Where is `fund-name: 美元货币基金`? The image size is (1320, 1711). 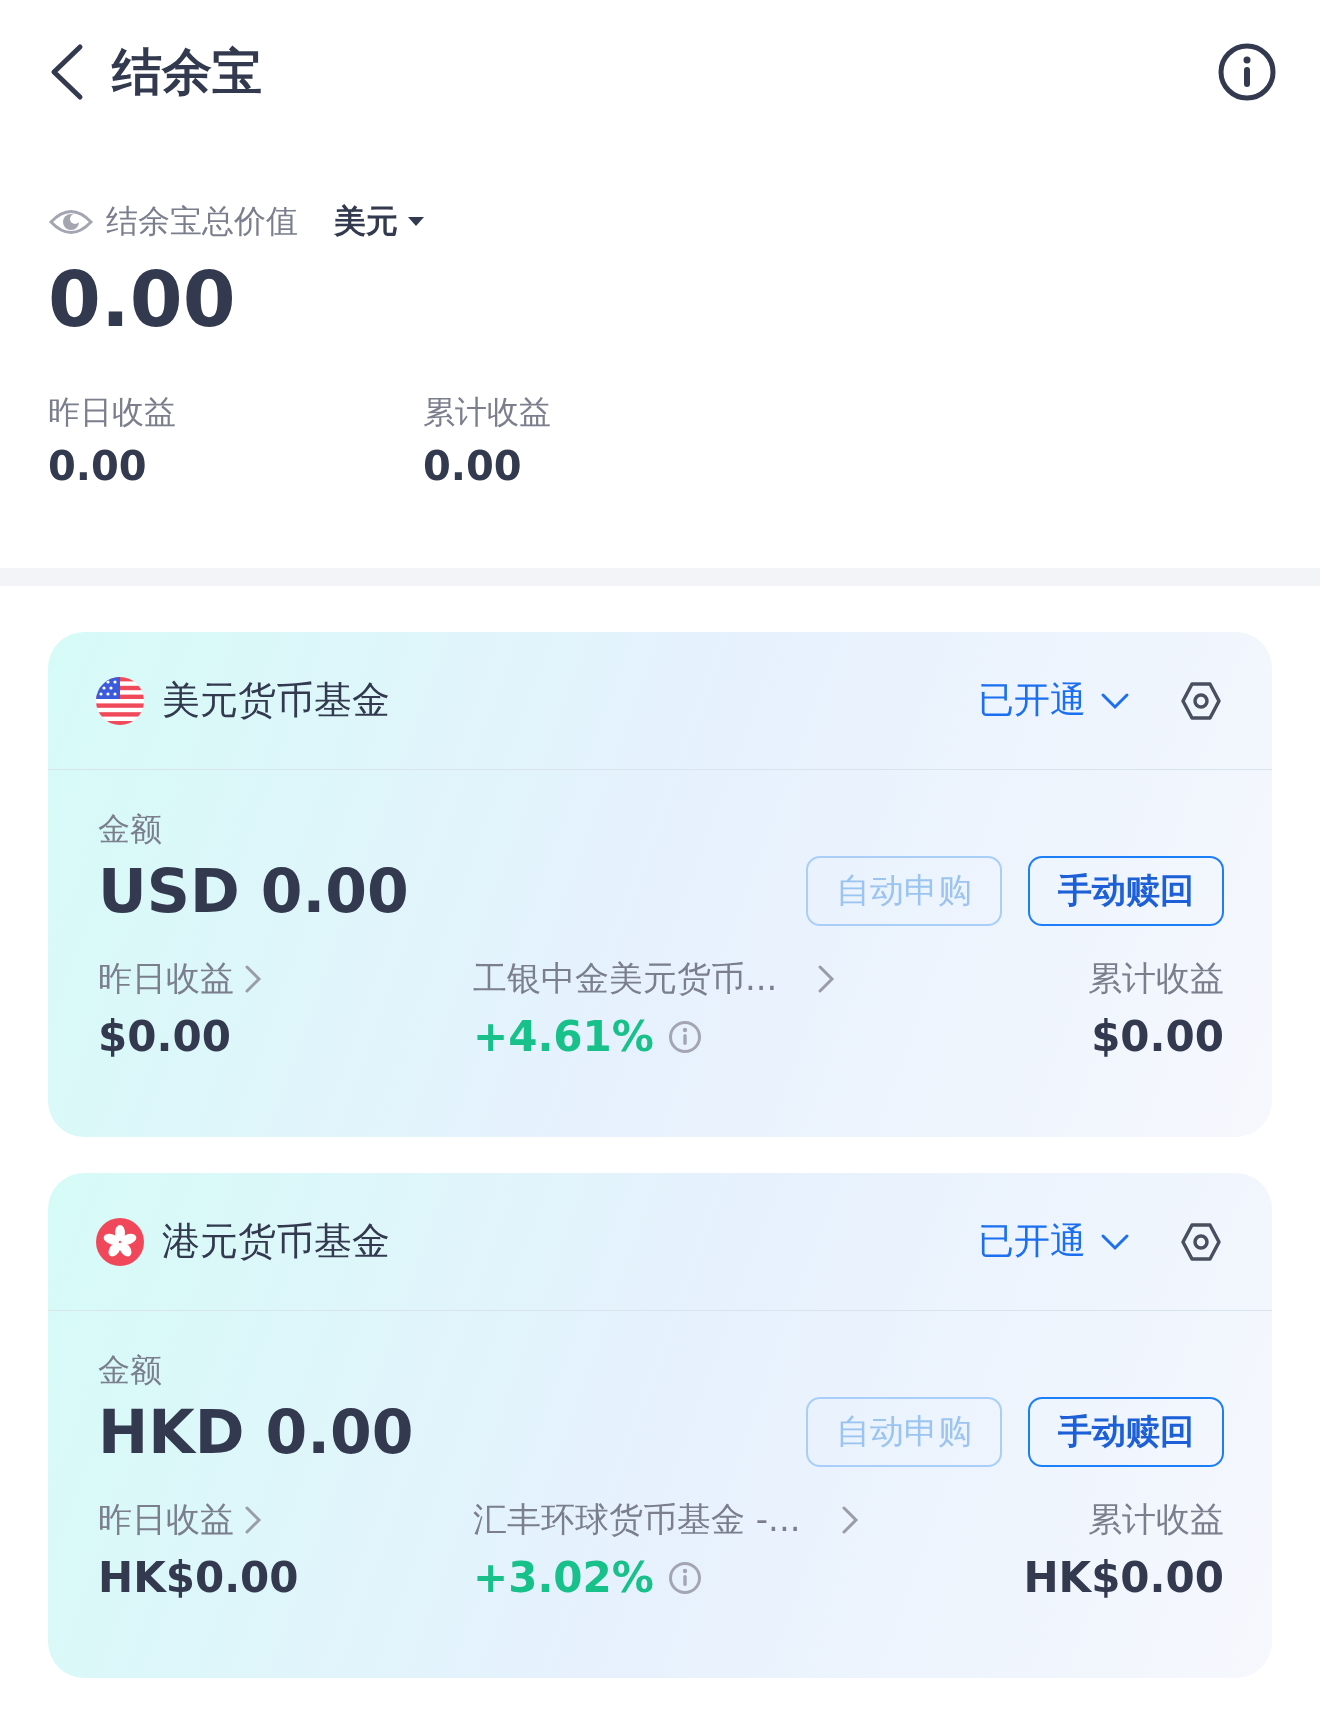
fund-name: 美元货币基金 is located at coordinates (276, 700).